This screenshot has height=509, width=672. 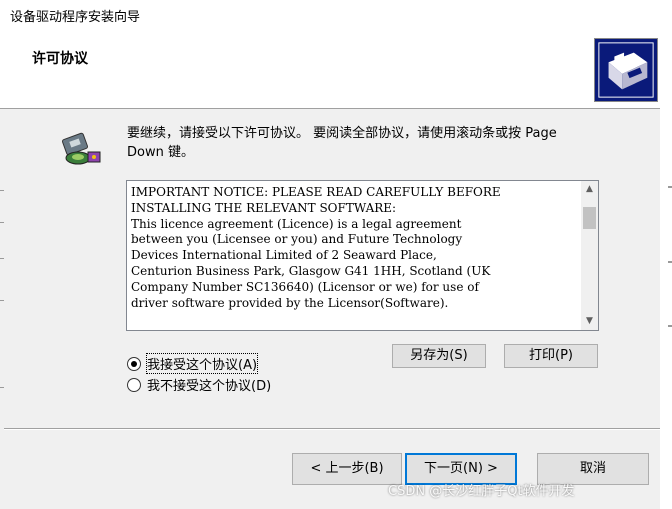 I want to click on page-title: 许可协议, so click(x=60, y=59).